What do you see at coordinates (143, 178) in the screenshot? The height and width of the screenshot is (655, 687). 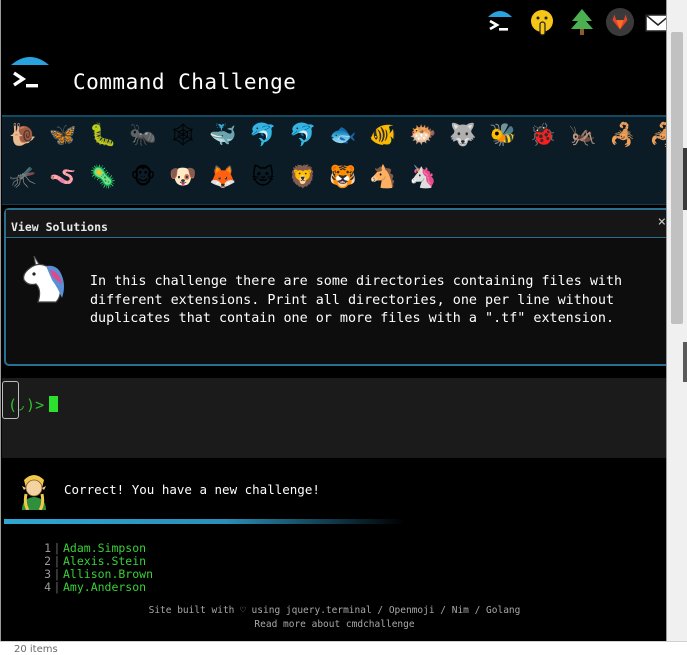 I see `challenge-animal-icon: 🐵` at bounding box center [143, 178].